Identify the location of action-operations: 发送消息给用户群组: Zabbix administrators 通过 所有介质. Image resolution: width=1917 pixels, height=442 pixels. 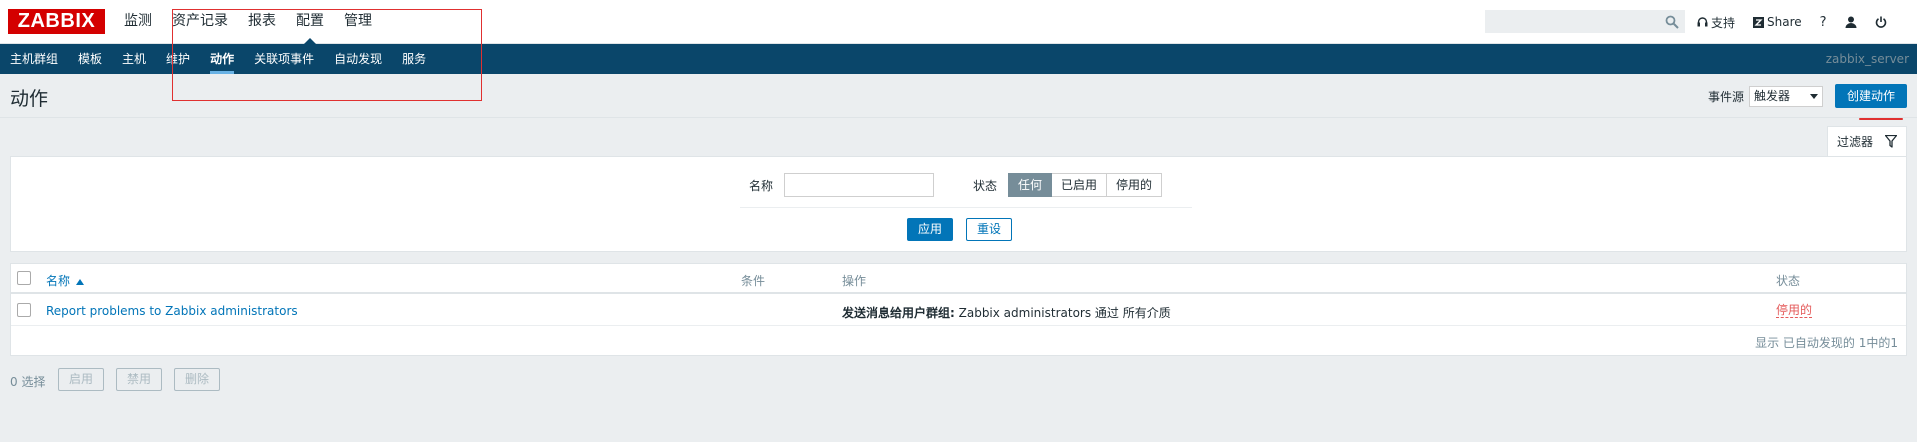
(1006, 312).